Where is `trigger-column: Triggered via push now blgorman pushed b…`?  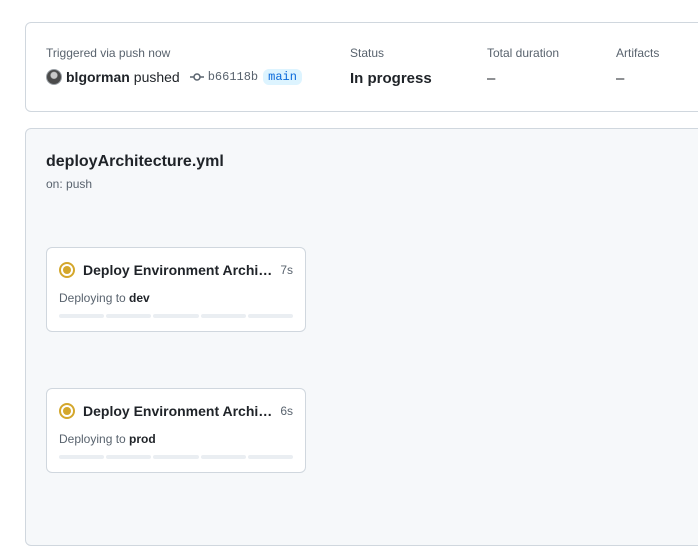 trigger-column: Triggered via push now blgorman pushed b… is located at coordinates (174, 65).